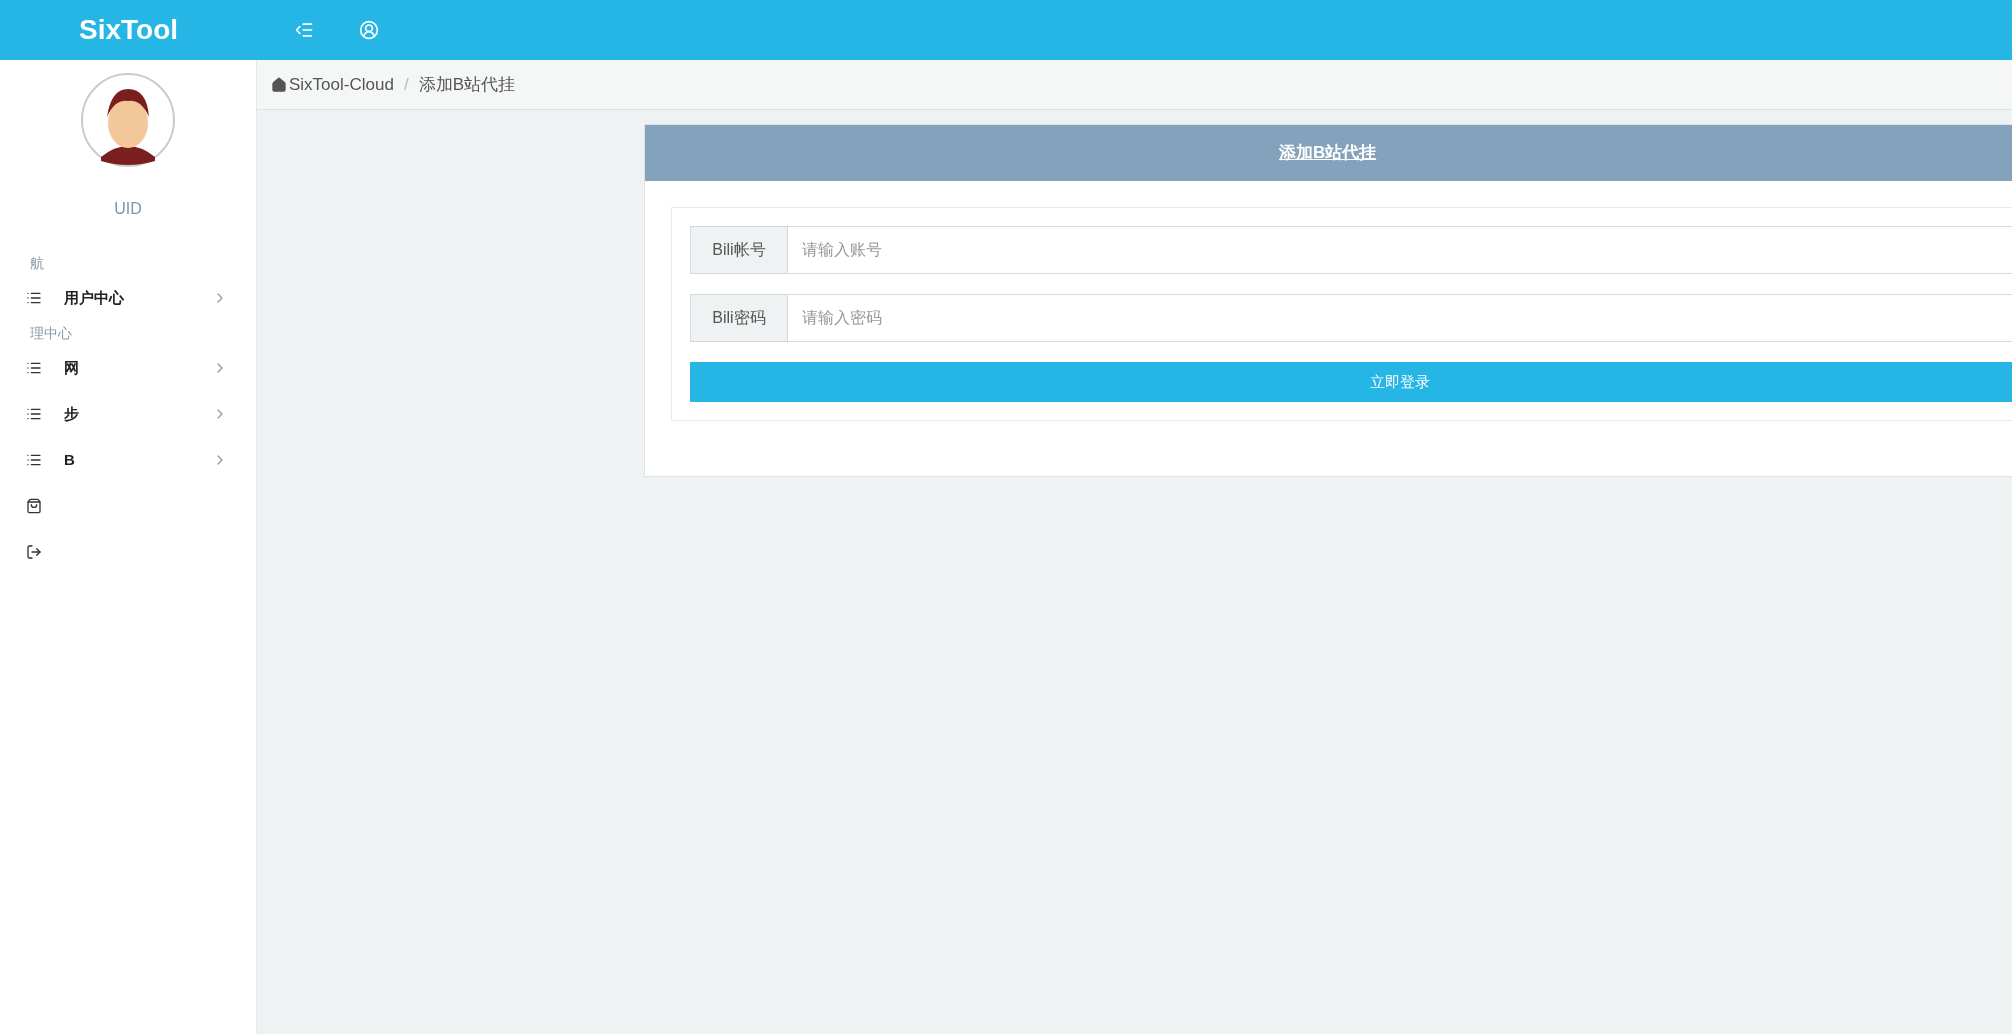 This screenshot has height=1034, width=2012. Describe the element at coordinates (1400, 318) in the screenshot. I see `input-field: 请输入密码` at that location.